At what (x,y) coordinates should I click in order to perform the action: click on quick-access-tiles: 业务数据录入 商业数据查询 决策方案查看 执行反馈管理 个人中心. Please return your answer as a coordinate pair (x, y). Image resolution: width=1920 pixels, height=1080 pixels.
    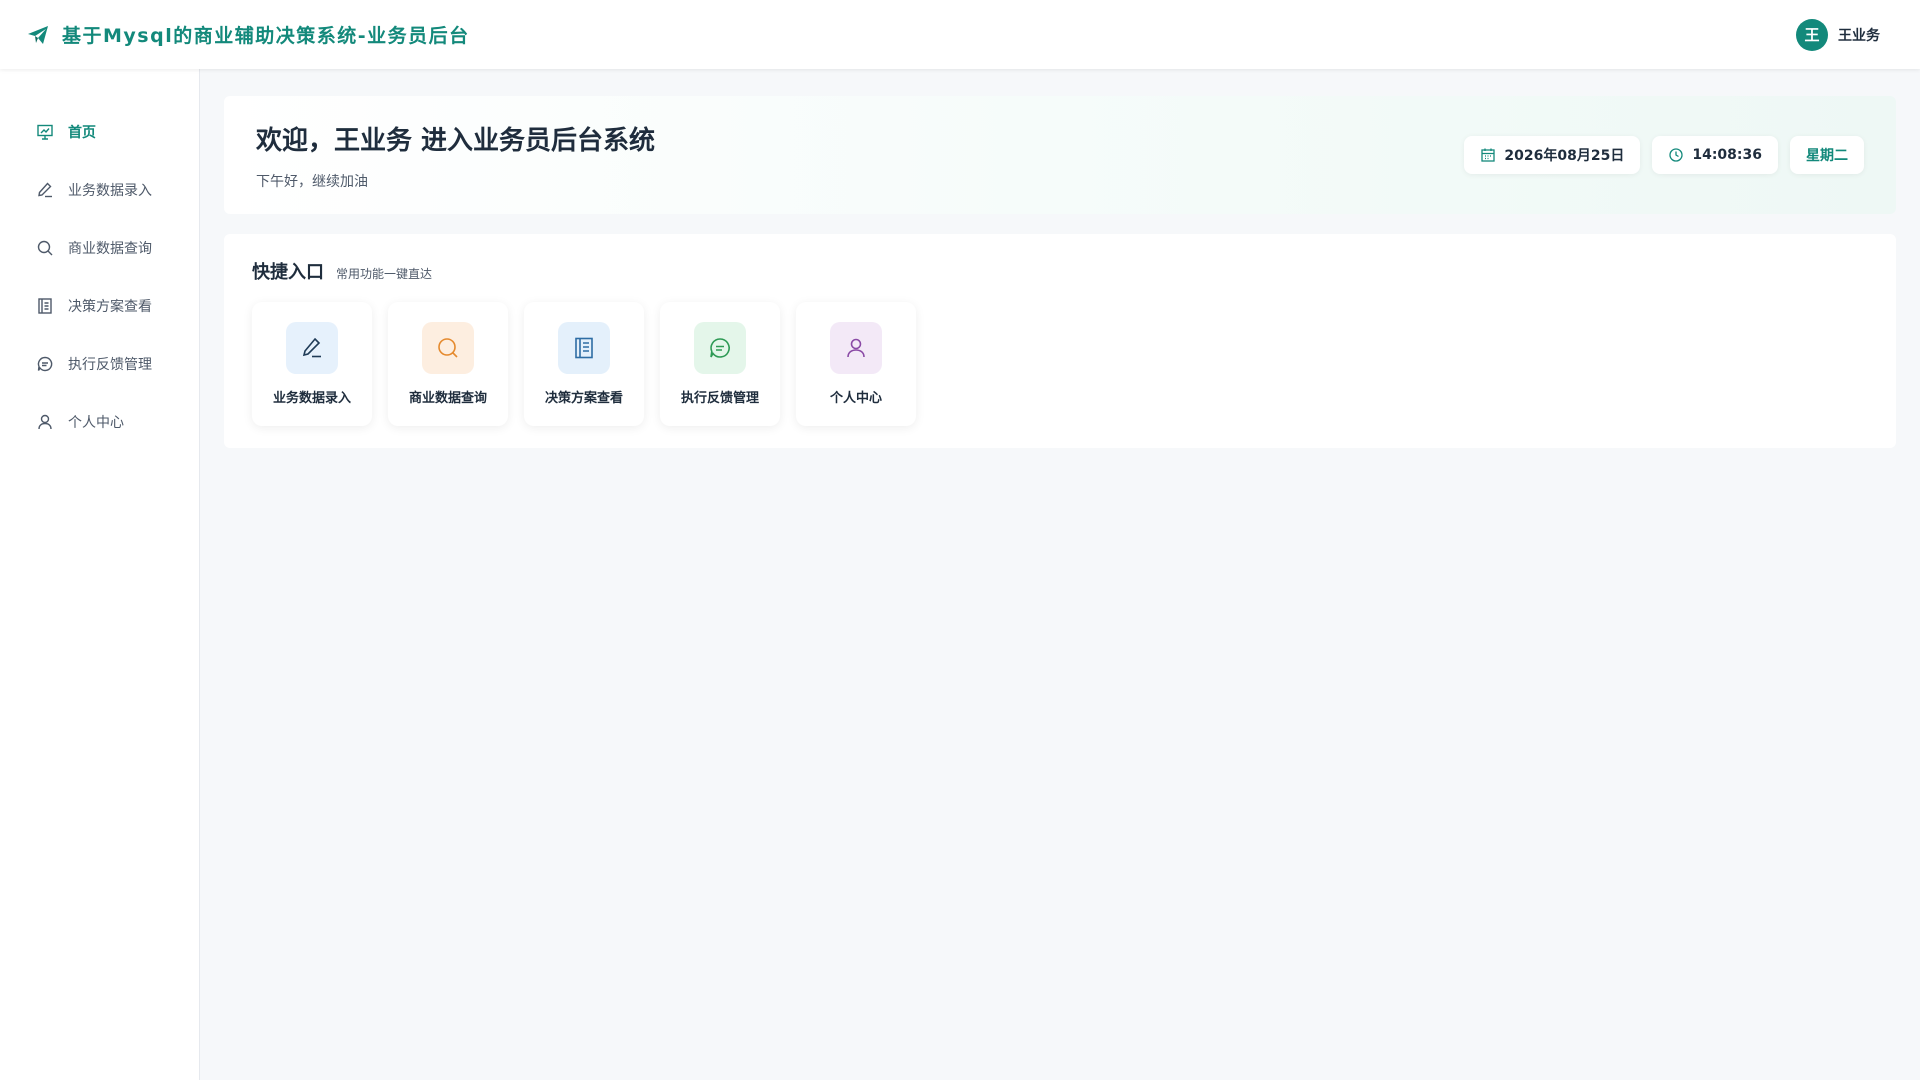
    Looking at the image, I should click on (1060, 364).